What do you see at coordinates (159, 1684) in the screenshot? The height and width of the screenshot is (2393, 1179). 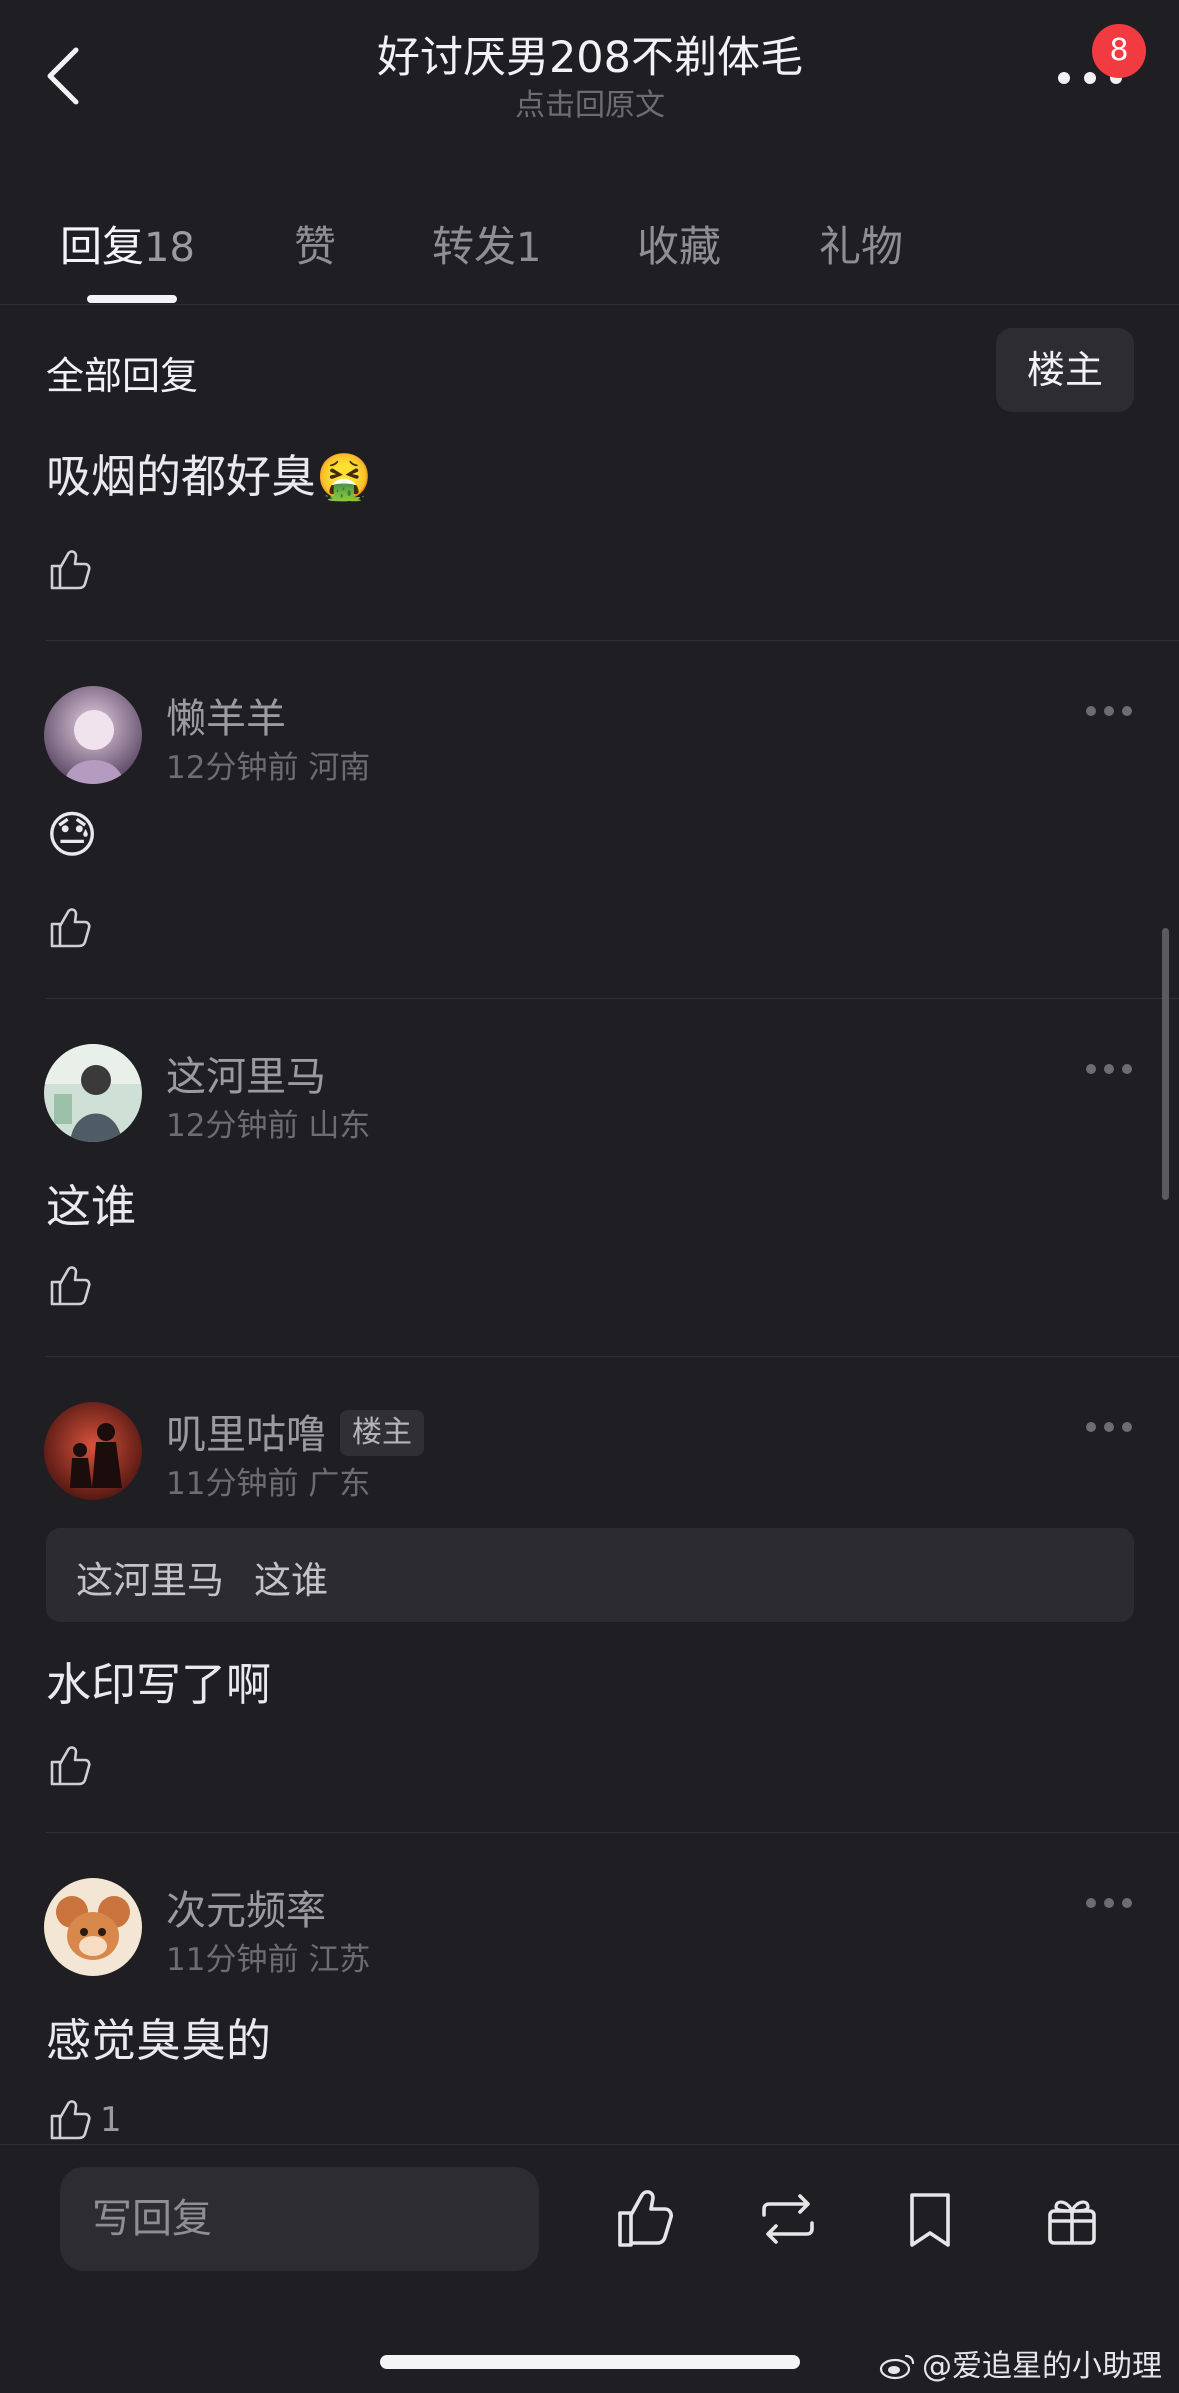 I see `comment-text: 水印写了啊` at bounding box center [159, 1684].